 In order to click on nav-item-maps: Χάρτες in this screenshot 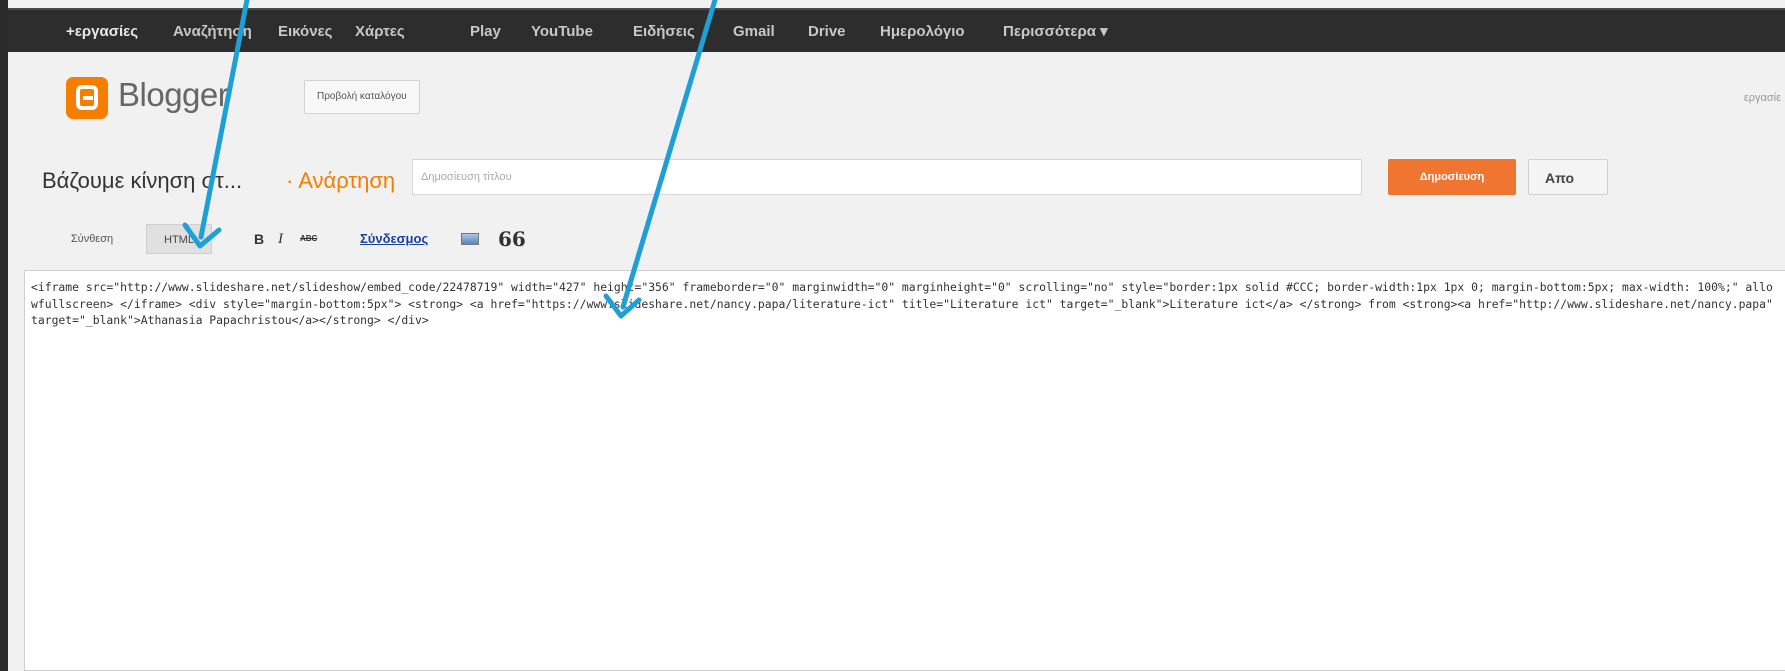, I will do `click(380, 32)`.